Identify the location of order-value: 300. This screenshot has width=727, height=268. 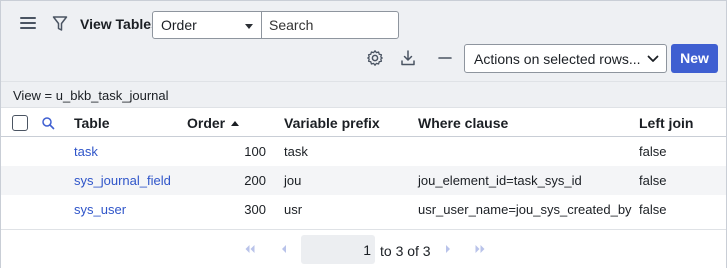
(255, 209).